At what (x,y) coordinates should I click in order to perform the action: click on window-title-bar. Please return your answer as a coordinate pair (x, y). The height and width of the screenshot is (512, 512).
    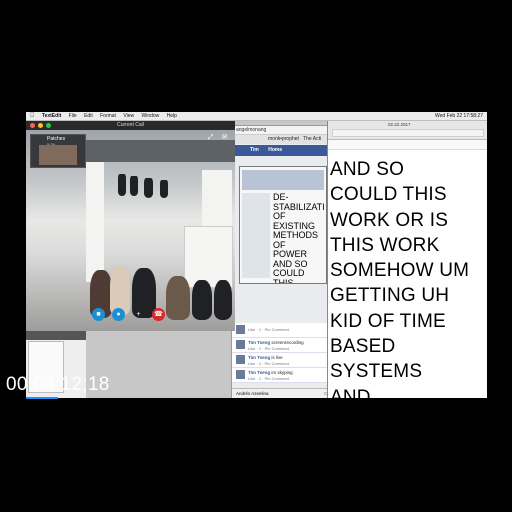
    Looking at the image, I should click on (56, 335).